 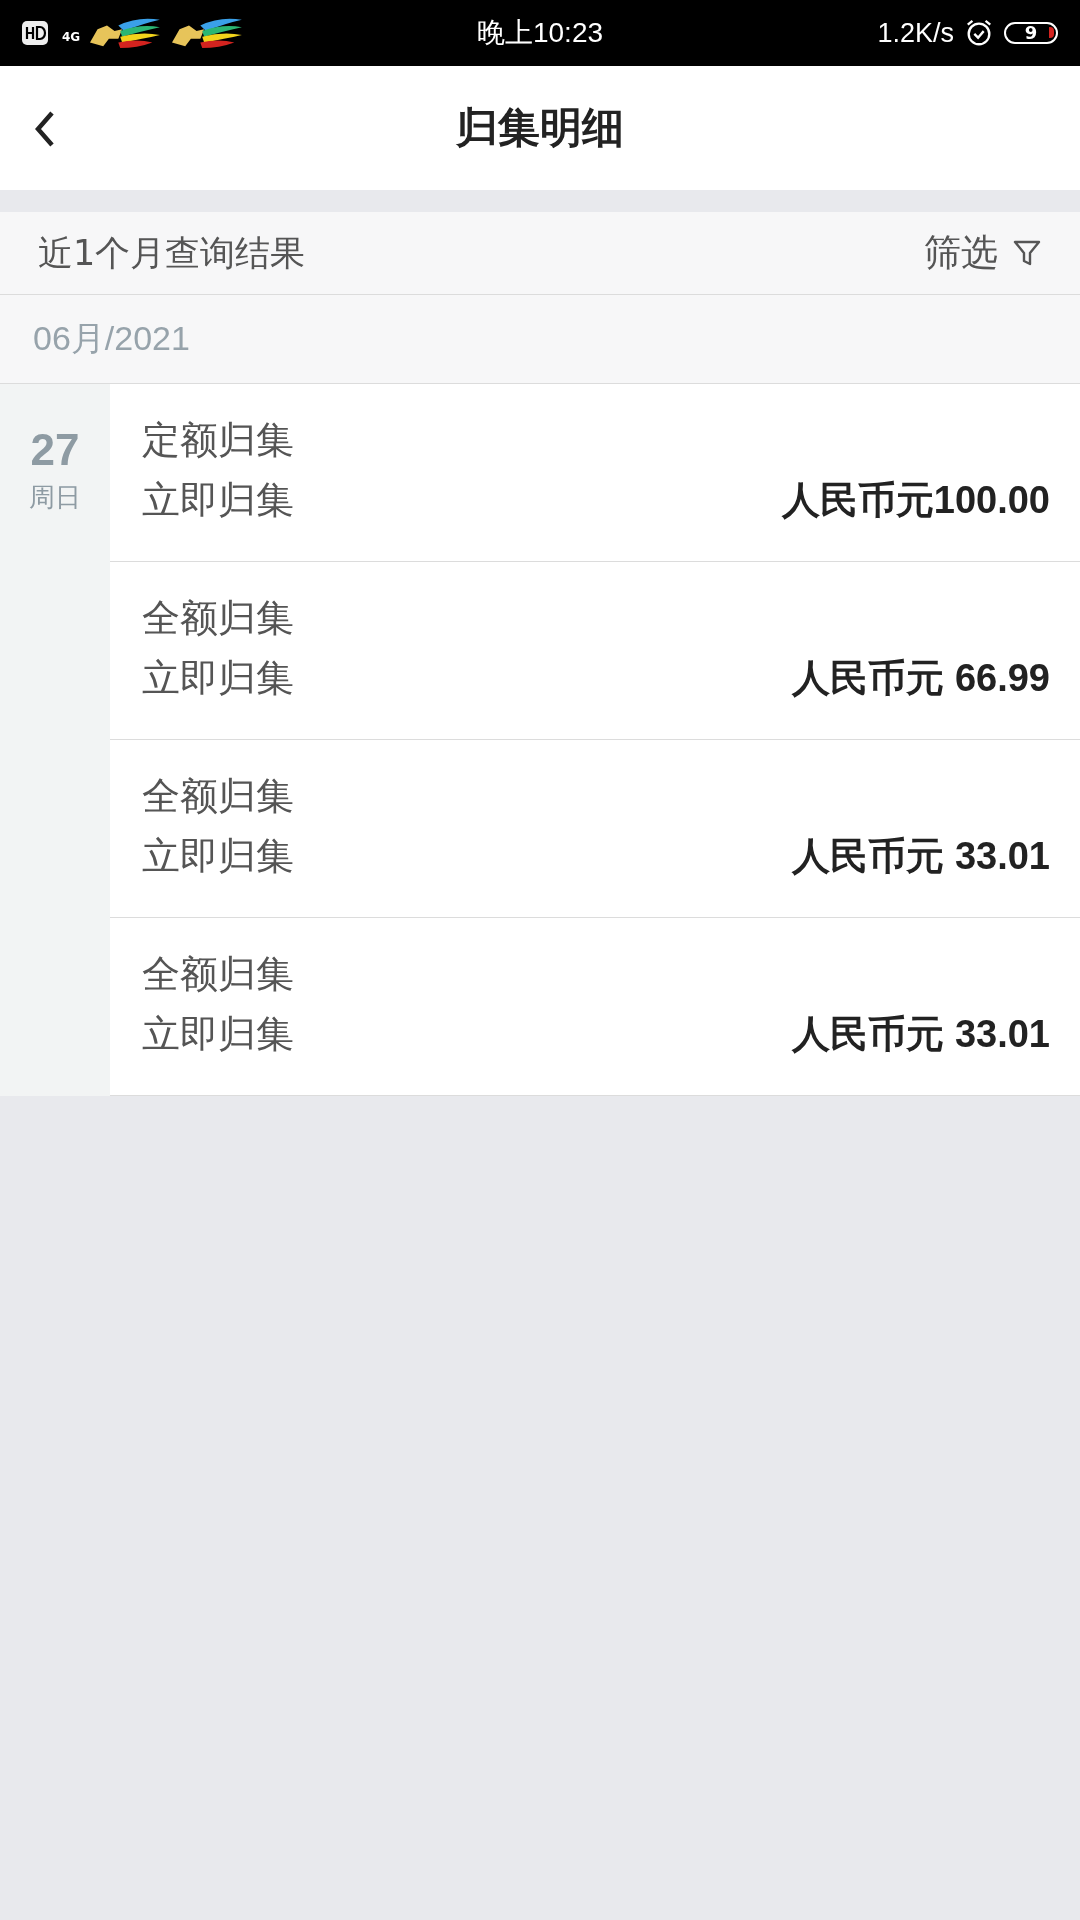 I want to click on day-number: 27, so click(x=55, y=450).